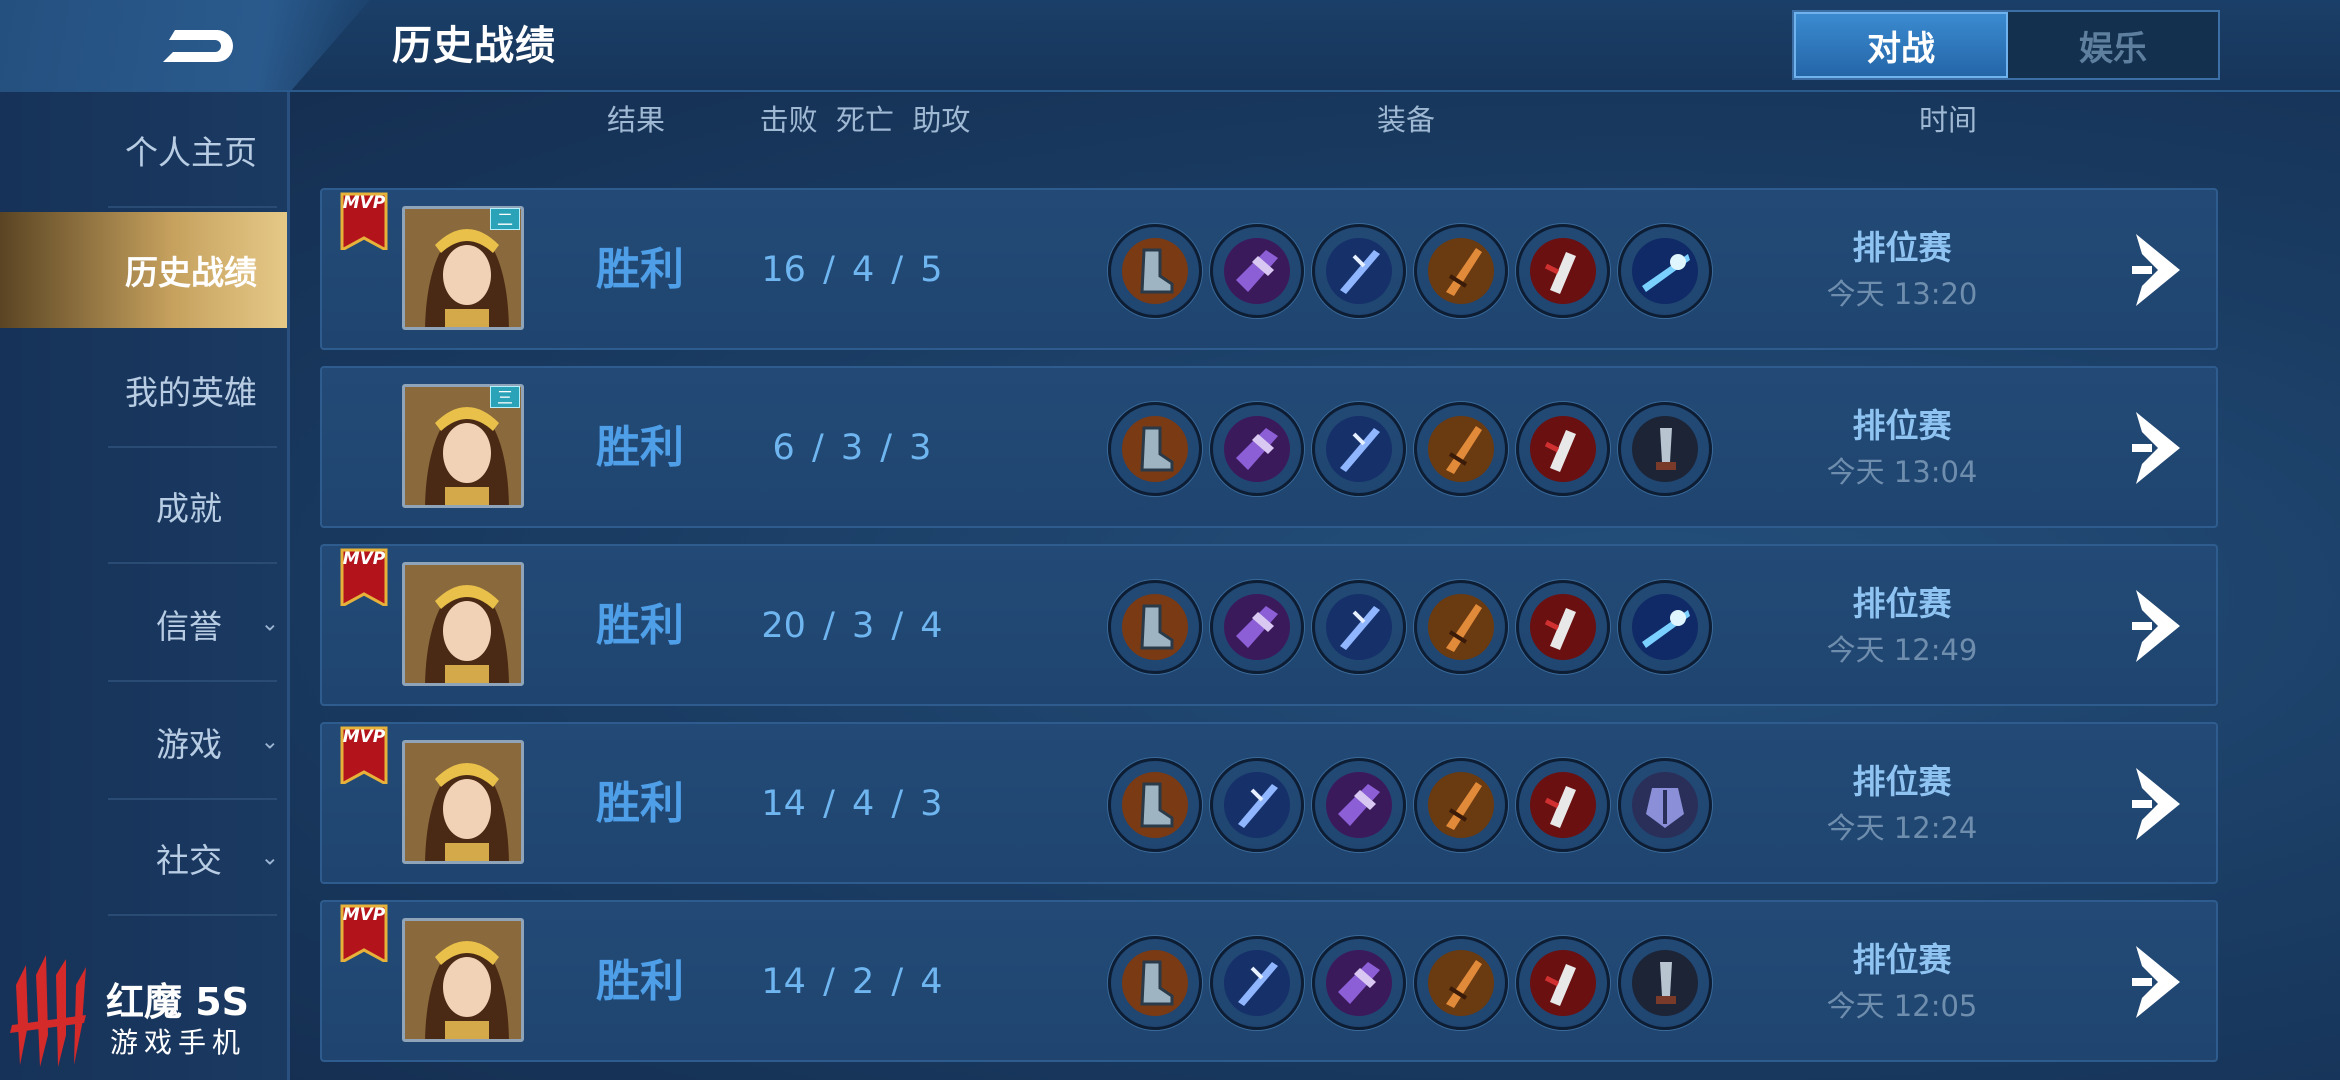 The image size is (2340, 1080). I want to click on top-bar: 历史战绩 对战 娱乐, so click(1170, 46).